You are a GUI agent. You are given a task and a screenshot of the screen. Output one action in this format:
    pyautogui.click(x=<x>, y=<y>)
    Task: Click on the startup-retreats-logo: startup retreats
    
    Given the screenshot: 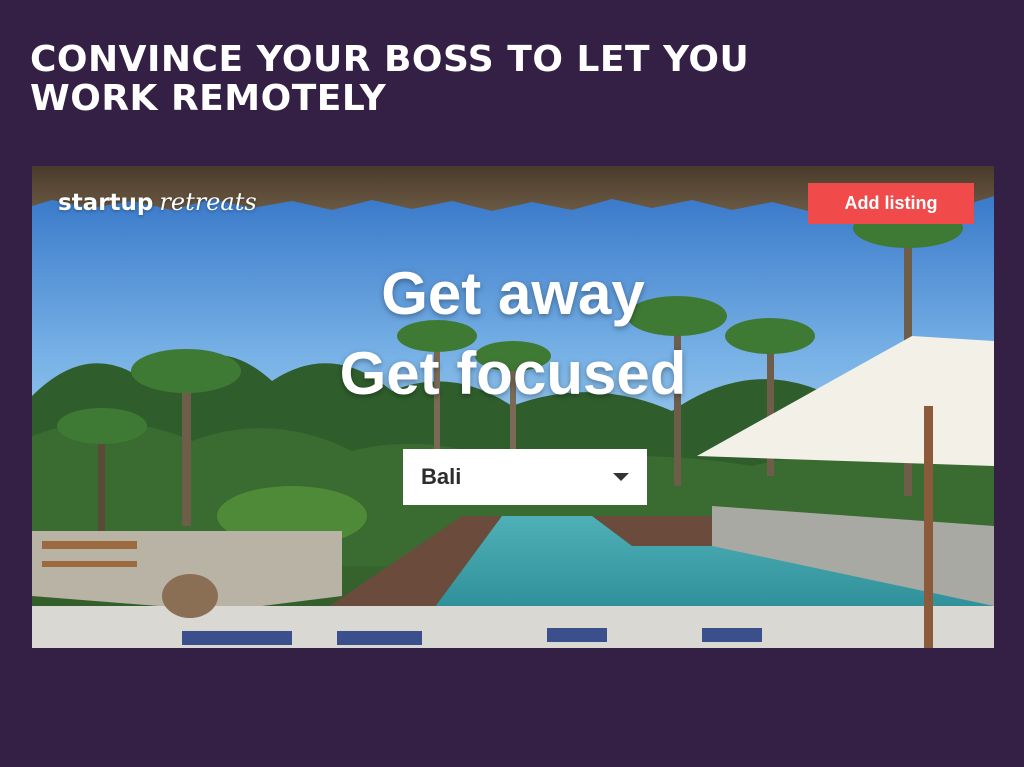 What is the action you would take?
    pyautogui.click(x=157, y=202)
    